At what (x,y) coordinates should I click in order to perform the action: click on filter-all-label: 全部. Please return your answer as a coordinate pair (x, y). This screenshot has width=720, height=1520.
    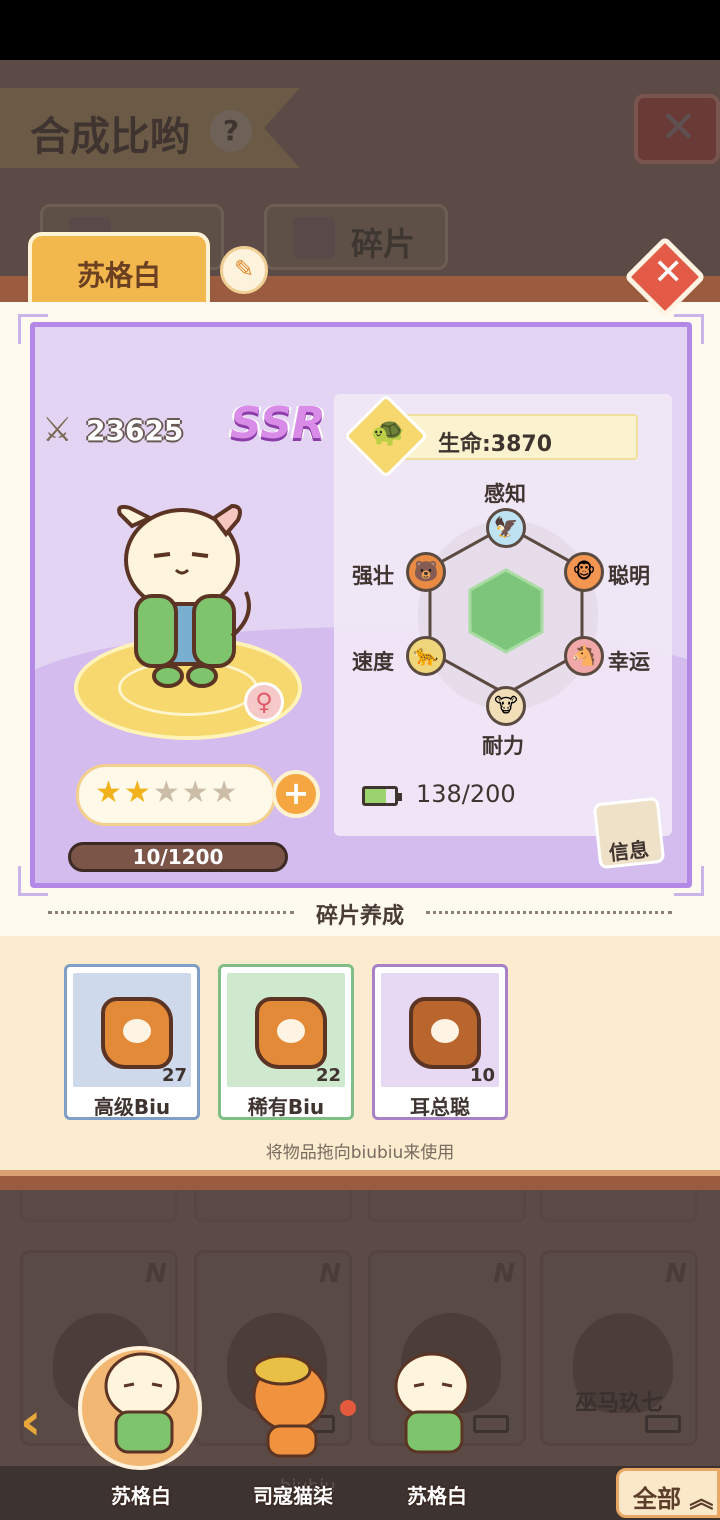
    Looking at the image, I should click on (657, 1499).